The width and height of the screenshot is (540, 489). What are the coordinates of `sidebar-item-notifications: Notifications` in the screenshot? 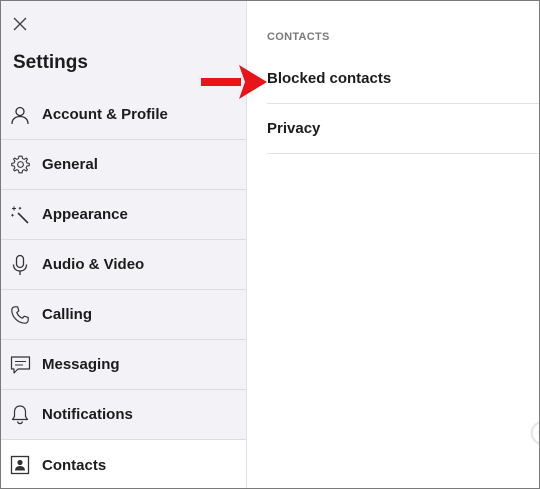 It's located at (123, 415).